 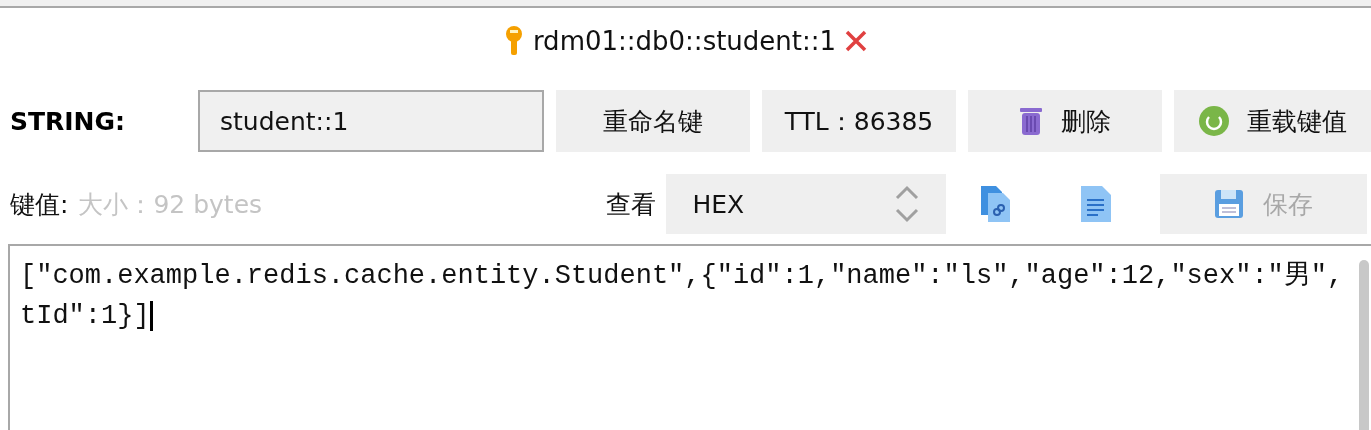 What do you see at coordinates (1031, 121) in the screenshot?
I see `trash-icon` at bounding box center [1031, 121].